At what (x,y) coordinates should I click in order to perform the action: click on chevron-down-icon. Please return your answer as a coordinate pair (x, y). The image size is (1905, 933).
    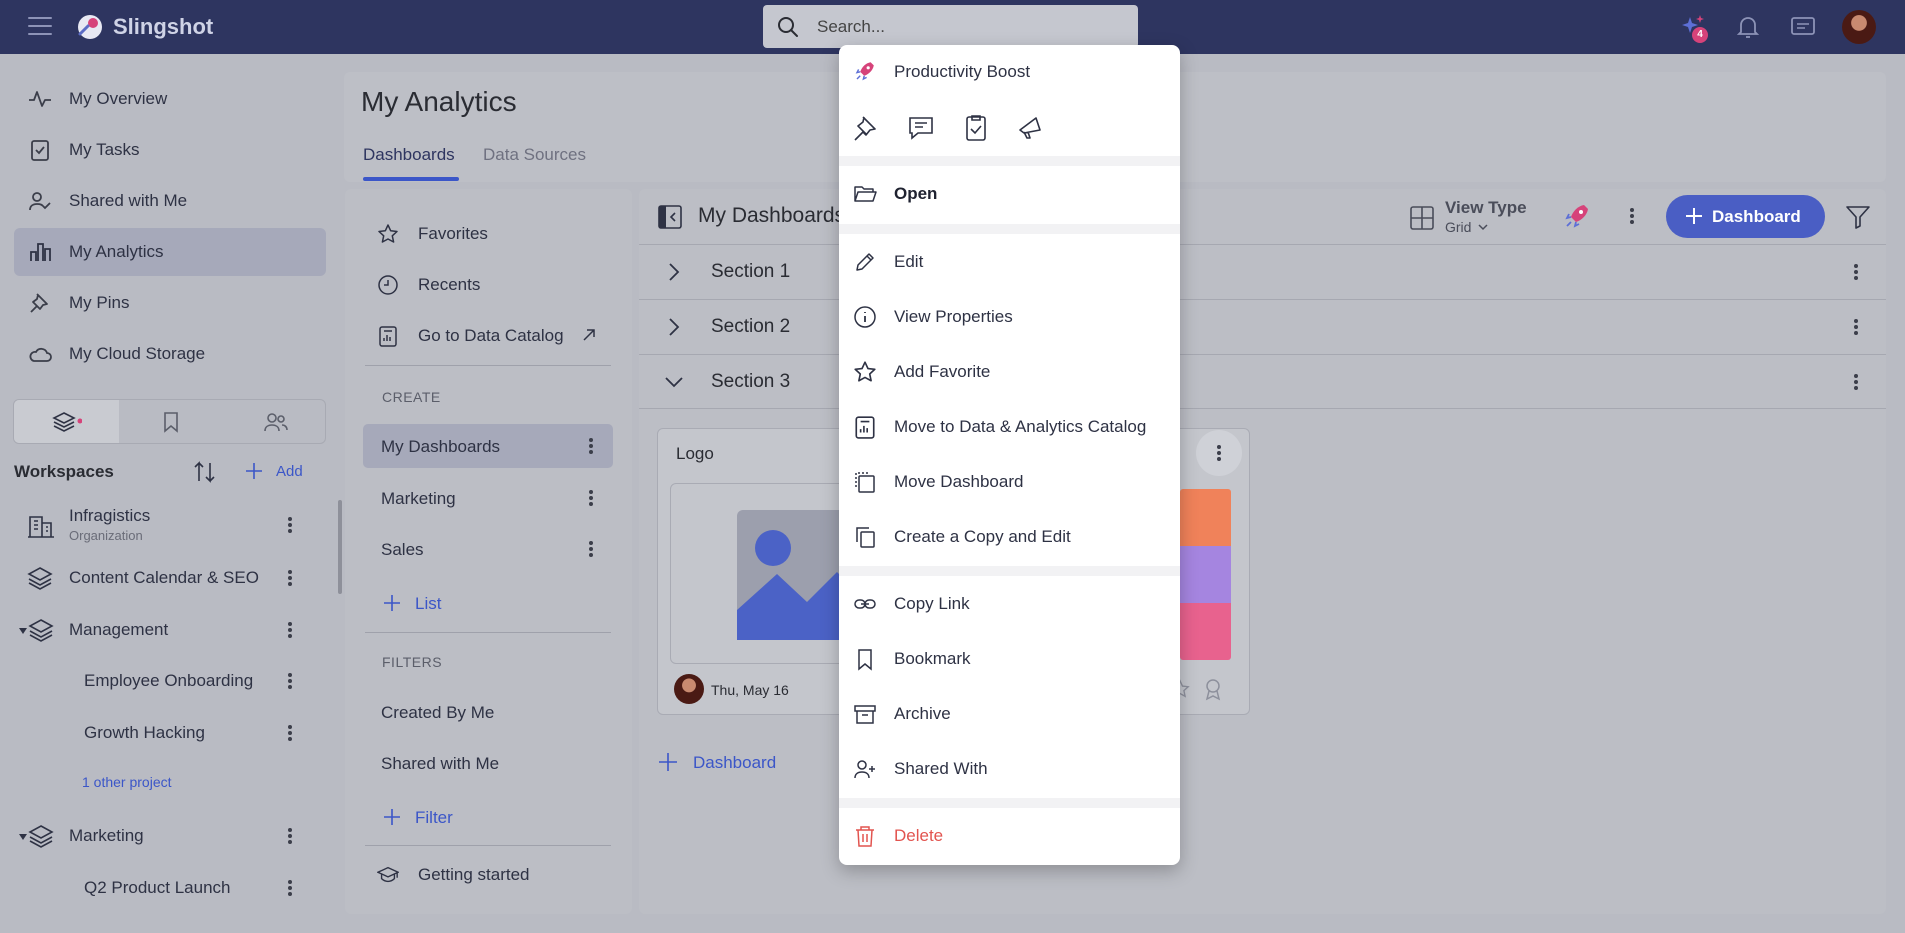
    Looking at the image, I should click on (1483, 227).